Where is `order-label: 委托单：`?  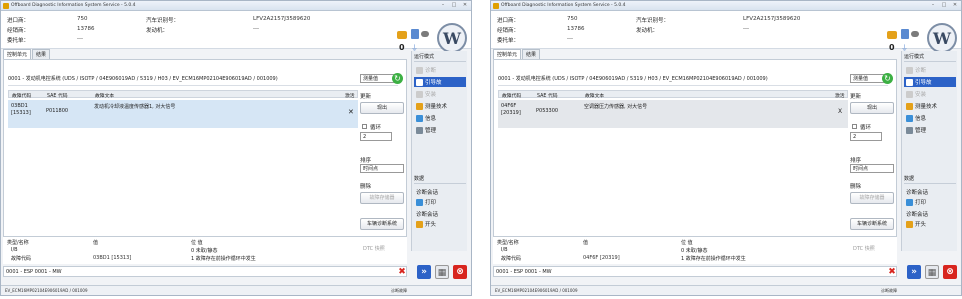 order-label: 委托单： is located at coordinates (18, 41).